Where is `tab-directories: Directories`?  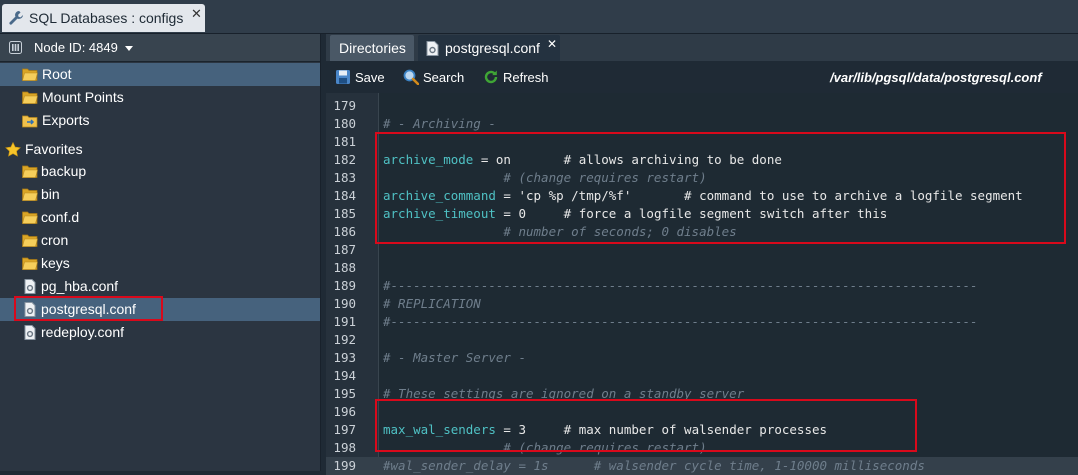 tab-directories: Directories is located at coordinates (372, 48).